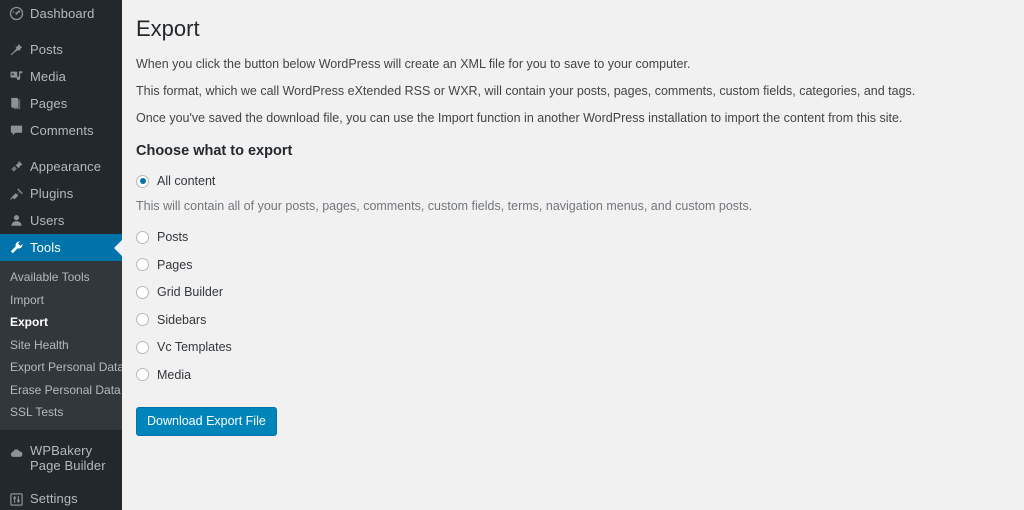 The width and height of the screenshot is (1024, 510). I want to click on sidebar-item-label: Posts, so click(47, 49).